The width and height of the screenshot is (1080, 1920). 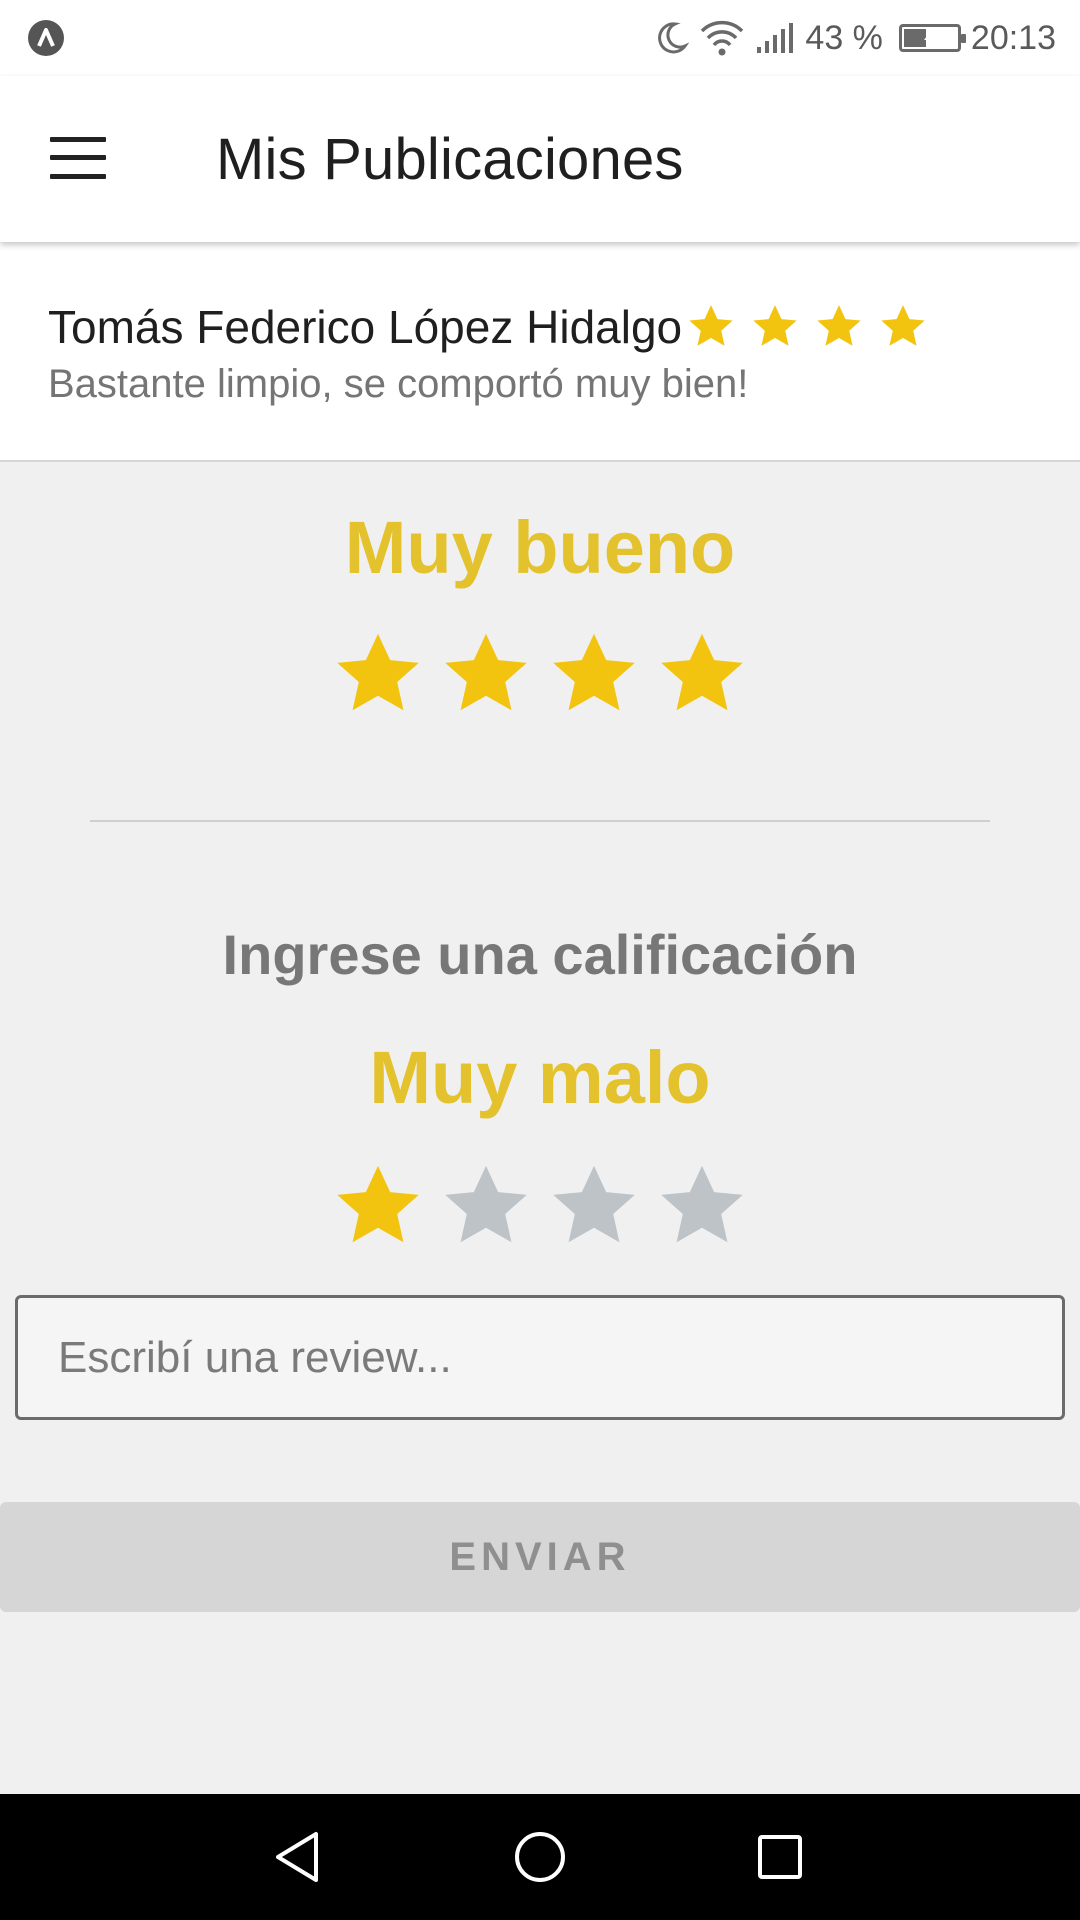 What do you see at coordinates (540, 675) in the screenshot?
I see `average-rating-stars` at bounding box center [540, 675].